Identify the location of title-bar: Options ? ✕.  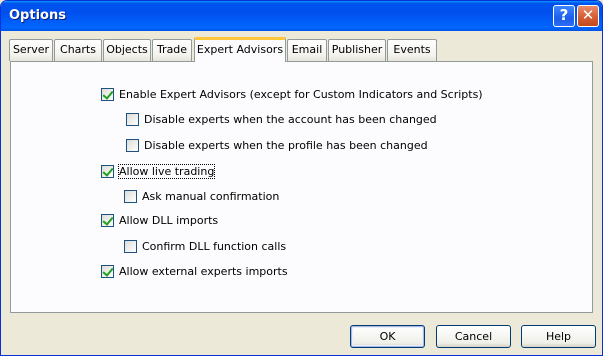
(301, 16).